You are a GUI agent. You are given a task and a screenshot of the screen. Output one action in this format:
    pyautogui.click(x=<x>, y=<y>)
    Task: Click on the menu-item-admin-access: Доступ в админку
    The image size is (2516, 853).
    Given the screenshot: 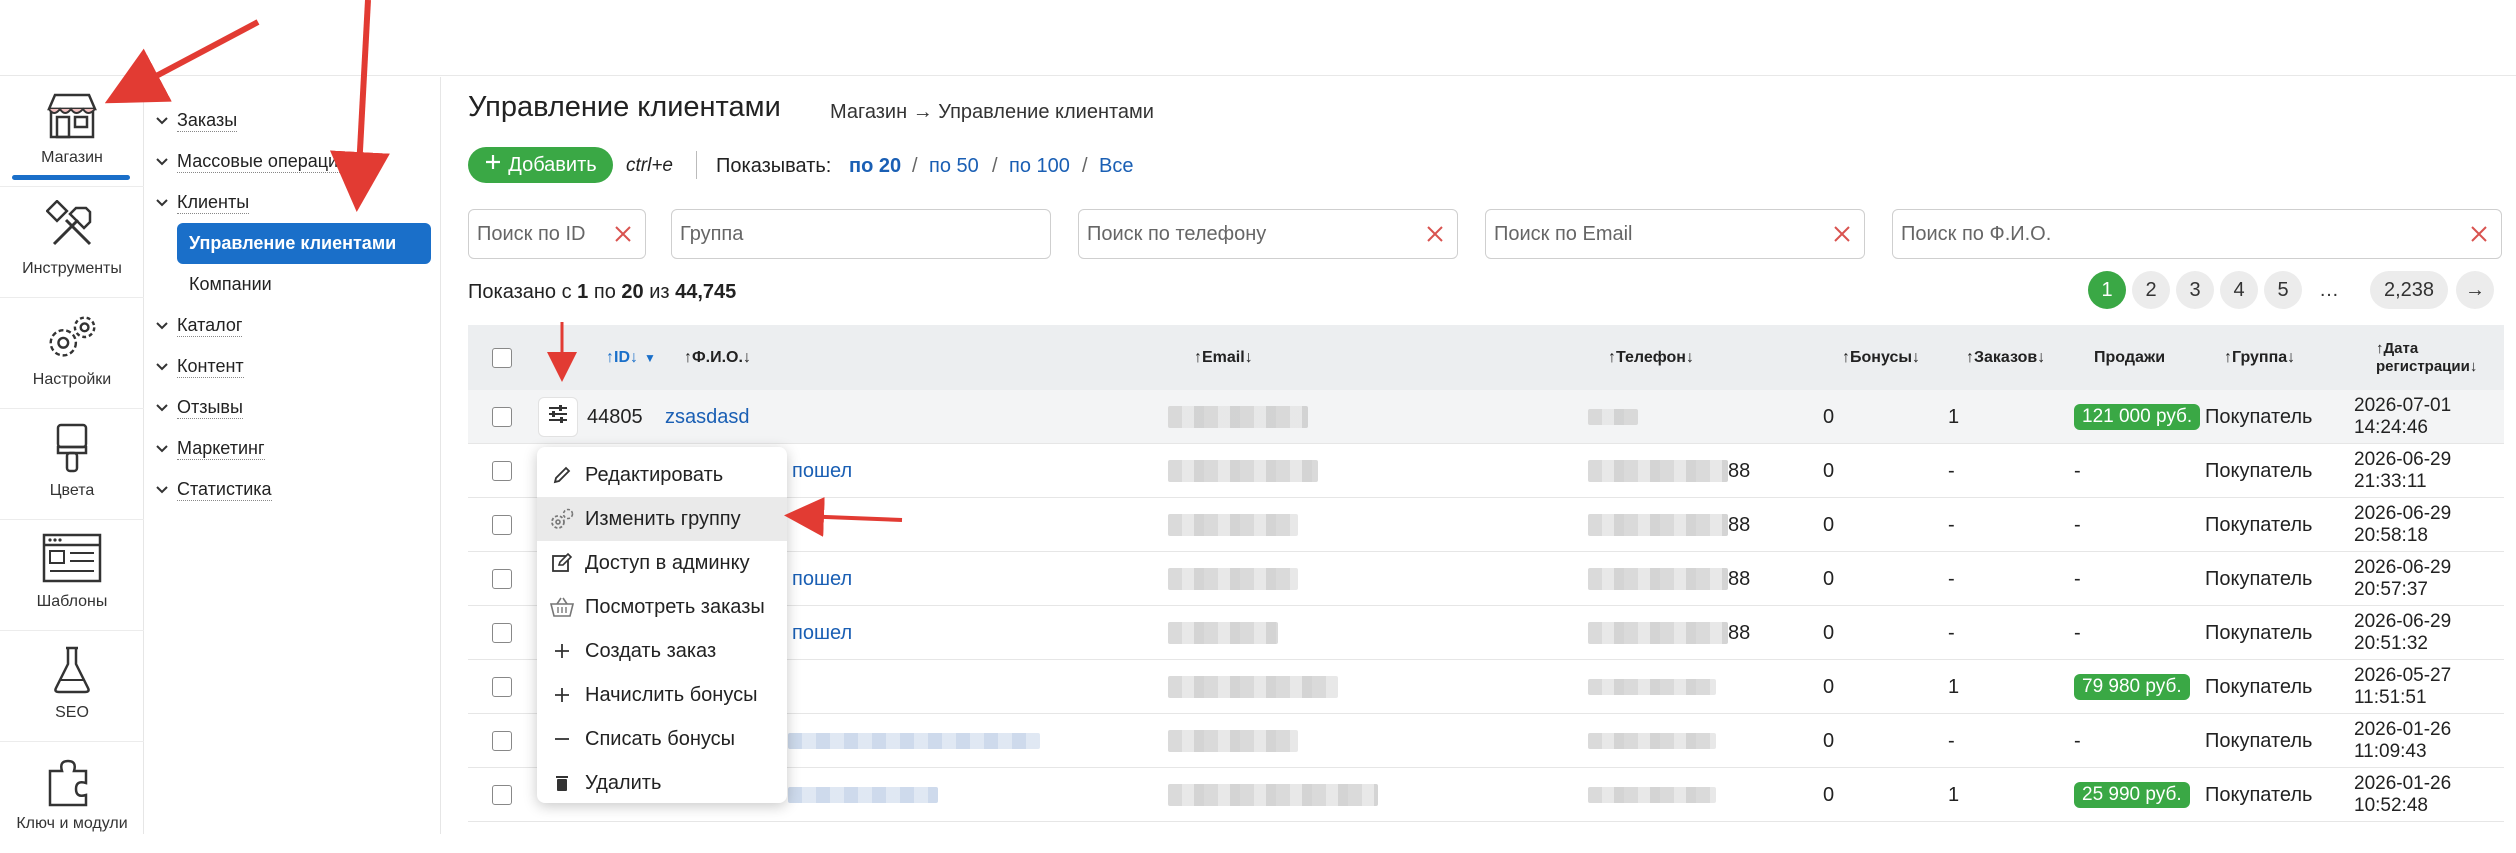 What is the action you would take?
    pyautogui.click(x=662, y=563)
    